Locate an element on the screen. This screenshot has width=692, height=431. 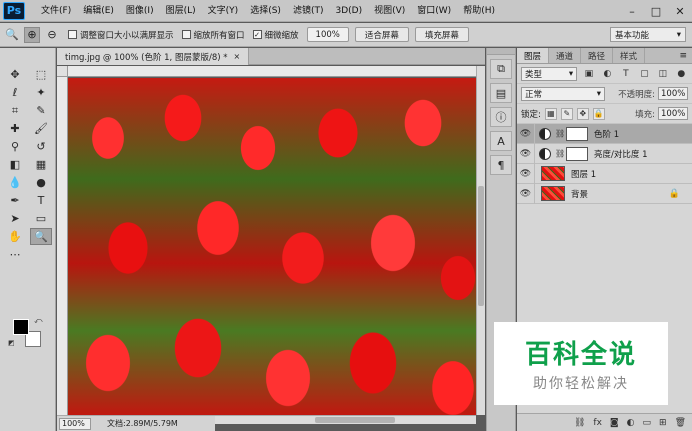
new-layer-icon: ⊞ is located at coordinates (663, 423).